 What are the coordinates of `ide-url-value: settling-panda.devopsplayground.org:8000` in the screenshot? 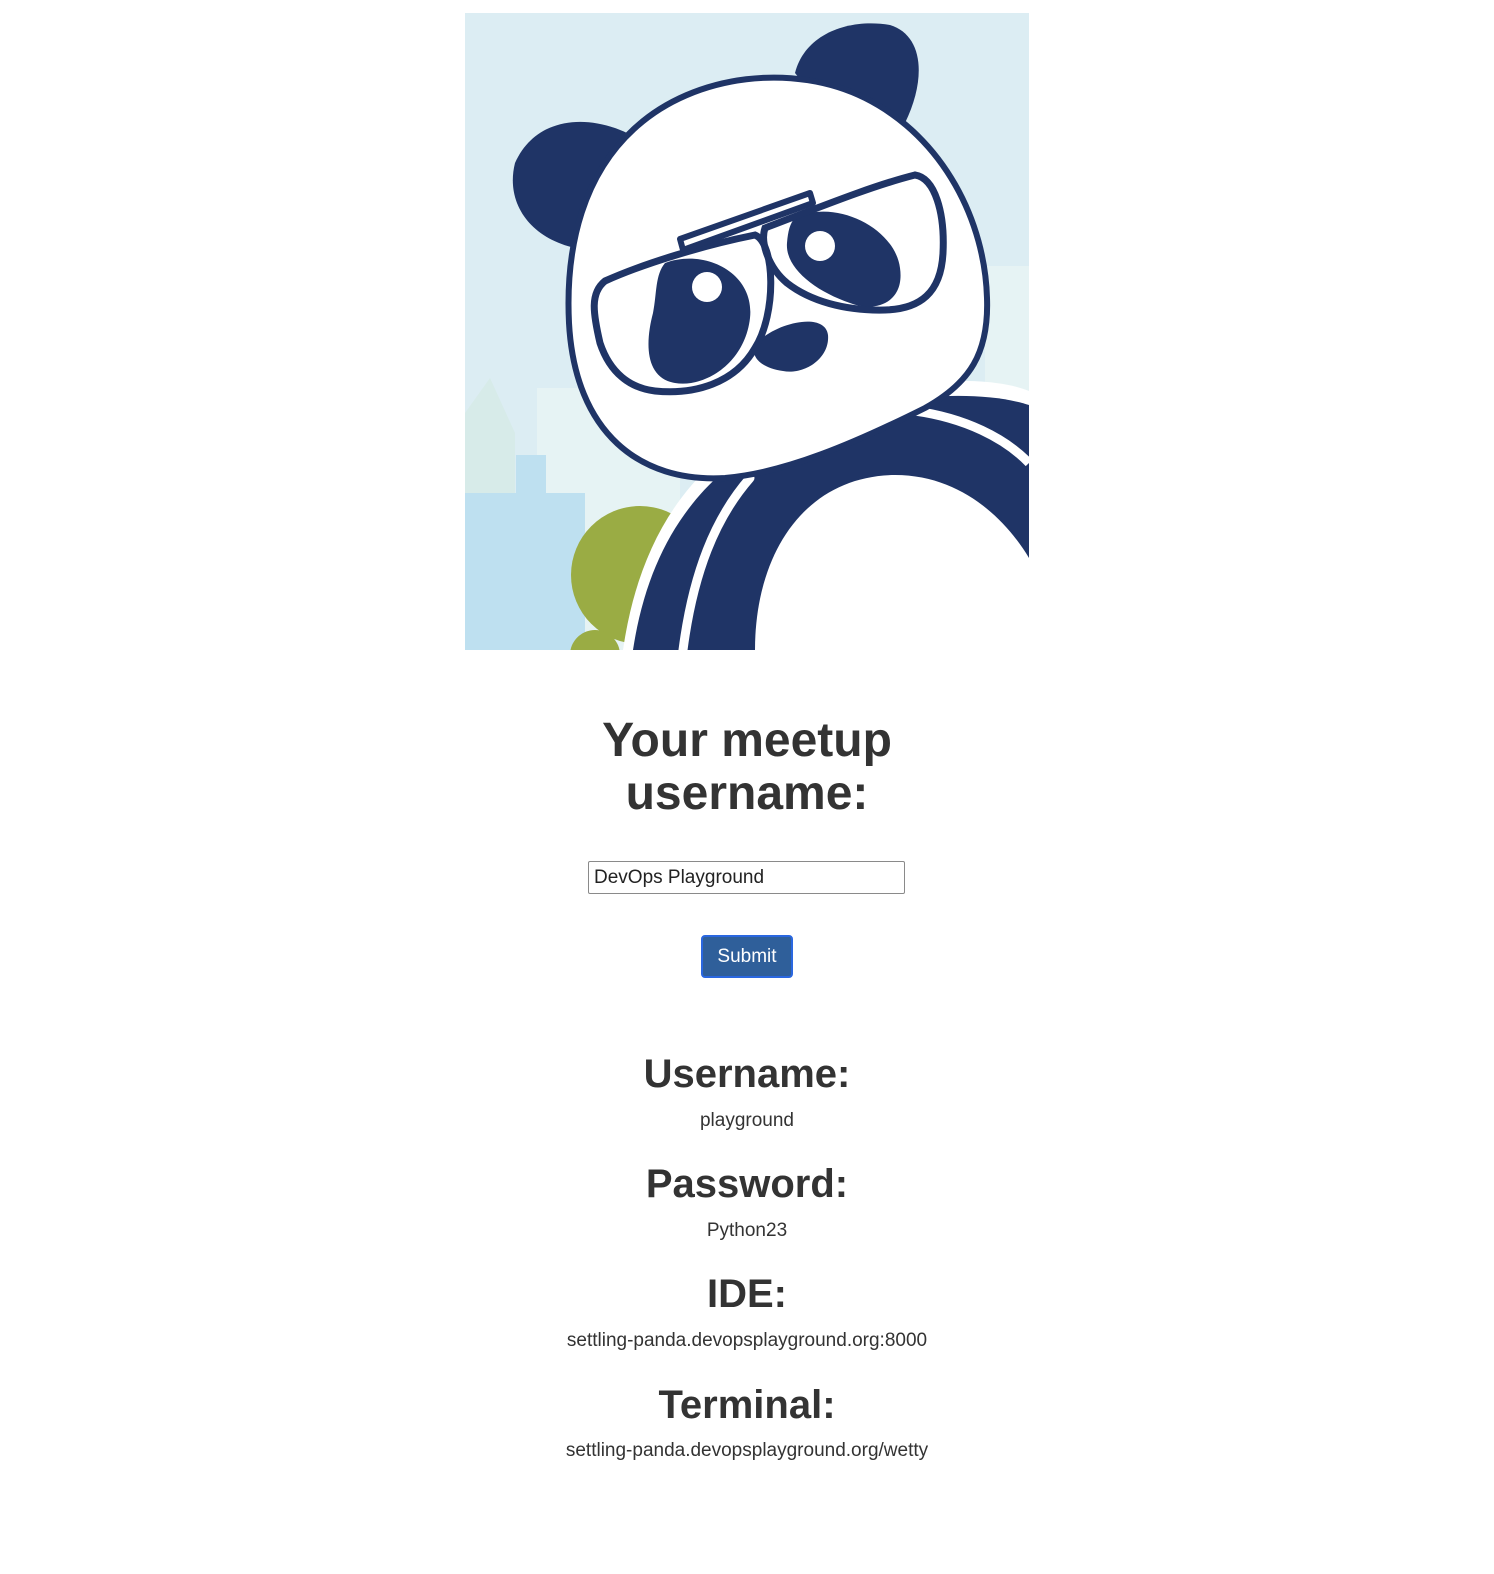 It's located at (747, 1340).